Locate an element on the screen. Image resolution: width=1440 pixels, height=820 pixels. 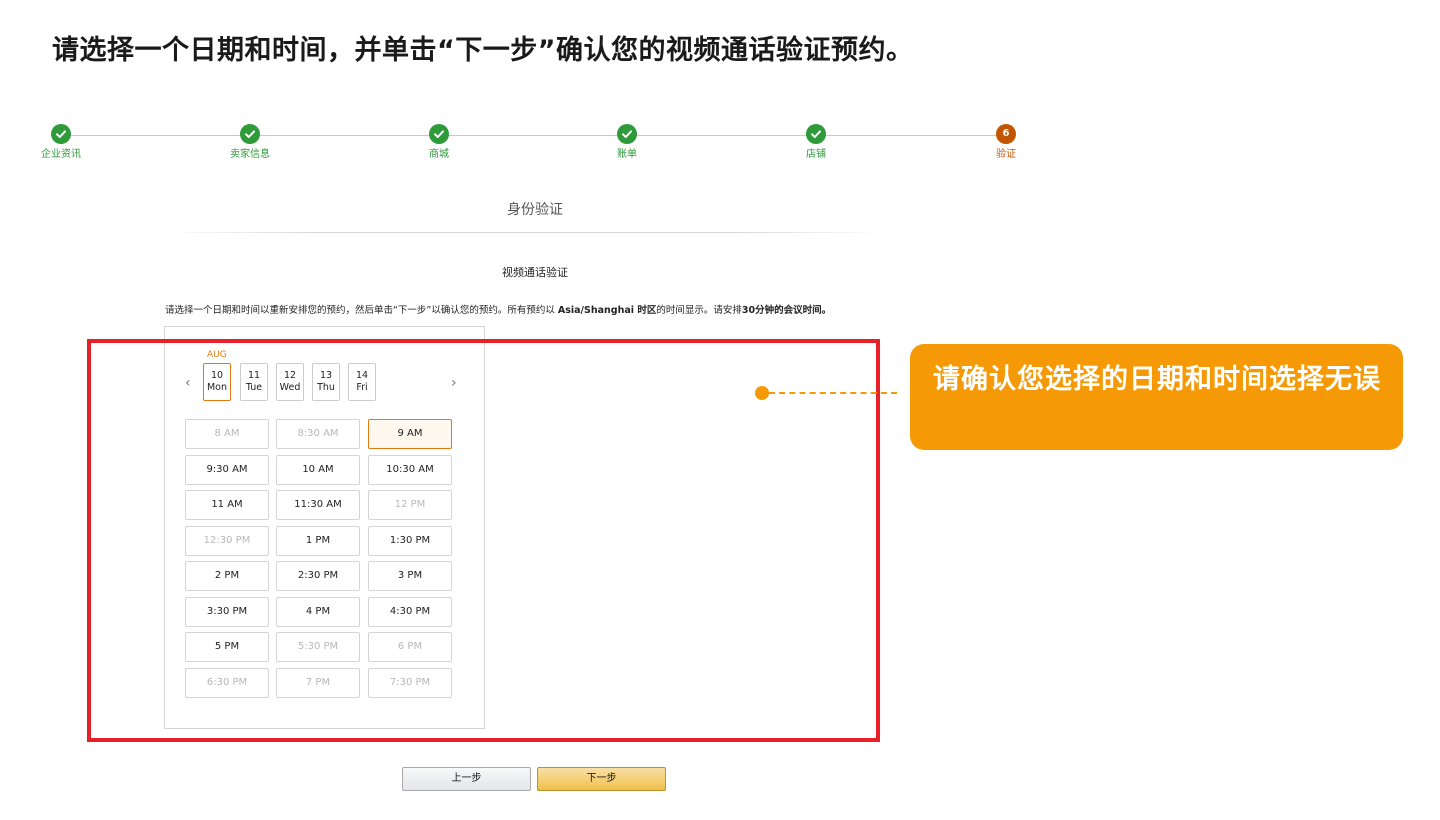
day-weekday: Wed is located at coordinates (290, 387).